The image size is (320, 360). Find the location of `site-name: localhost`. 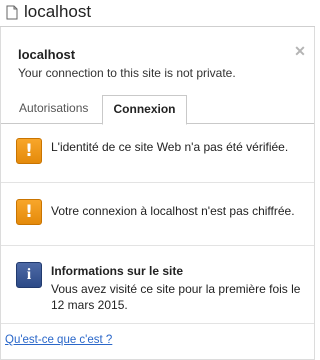

site-name: localhost is located at coordinates (47, 54).